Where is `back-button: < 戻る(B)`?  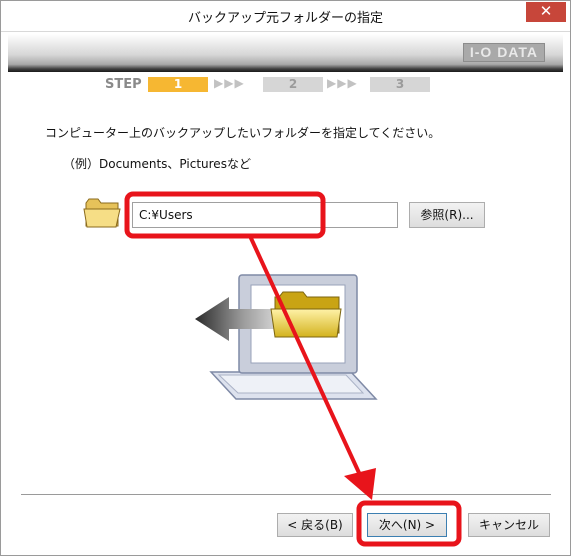 back-button: < 戻る(B) is located at coordinates (315, 525).